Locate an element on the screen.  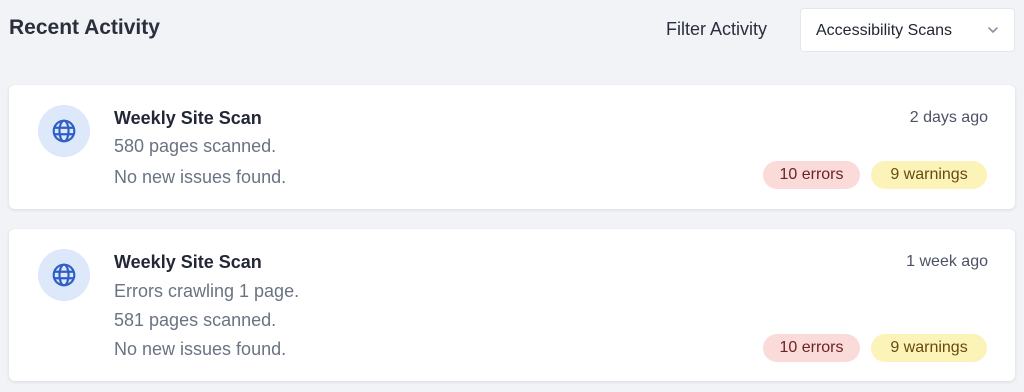
filter-activity-select: Accessibility Scans is located at coordinates (907, 30).